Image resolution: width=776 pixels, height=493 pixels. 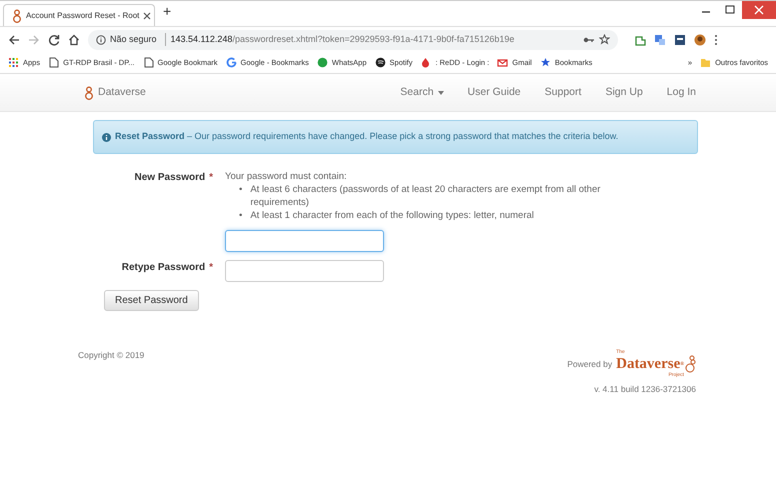 I want to click on version-text: v. 4.11 build 1236-3721306, so click(x=645, y=389).